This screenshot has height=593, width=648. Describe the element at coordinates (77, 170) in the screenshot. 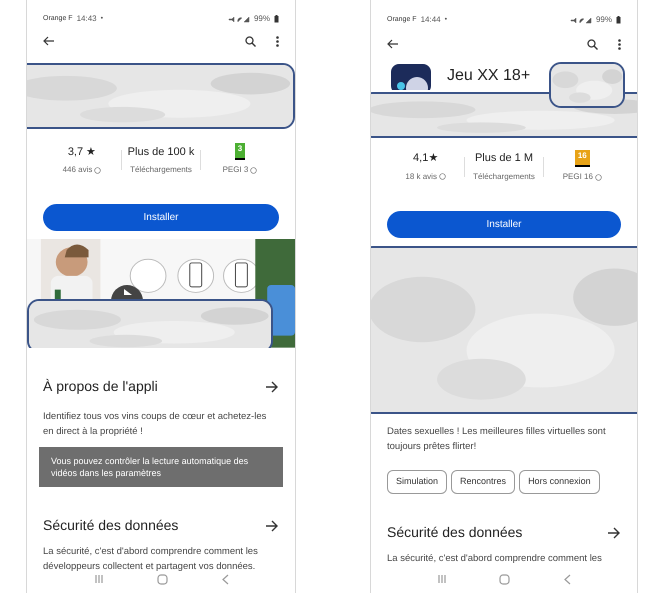

I see `stat-label: 446 avis` at that location.